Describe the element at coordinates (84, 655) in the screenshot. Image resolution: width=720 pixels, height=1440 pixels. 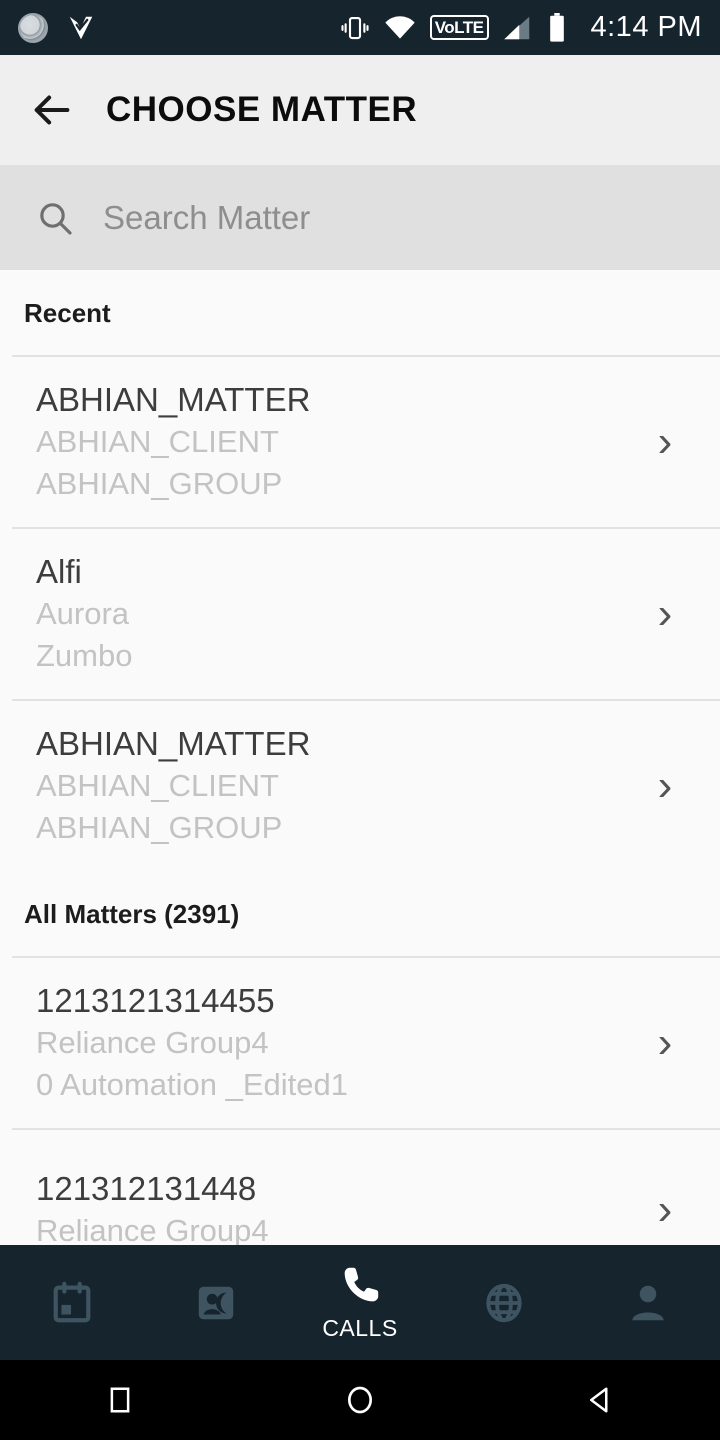
I see `list-item-subtitle-2: Zumbo` at that location.